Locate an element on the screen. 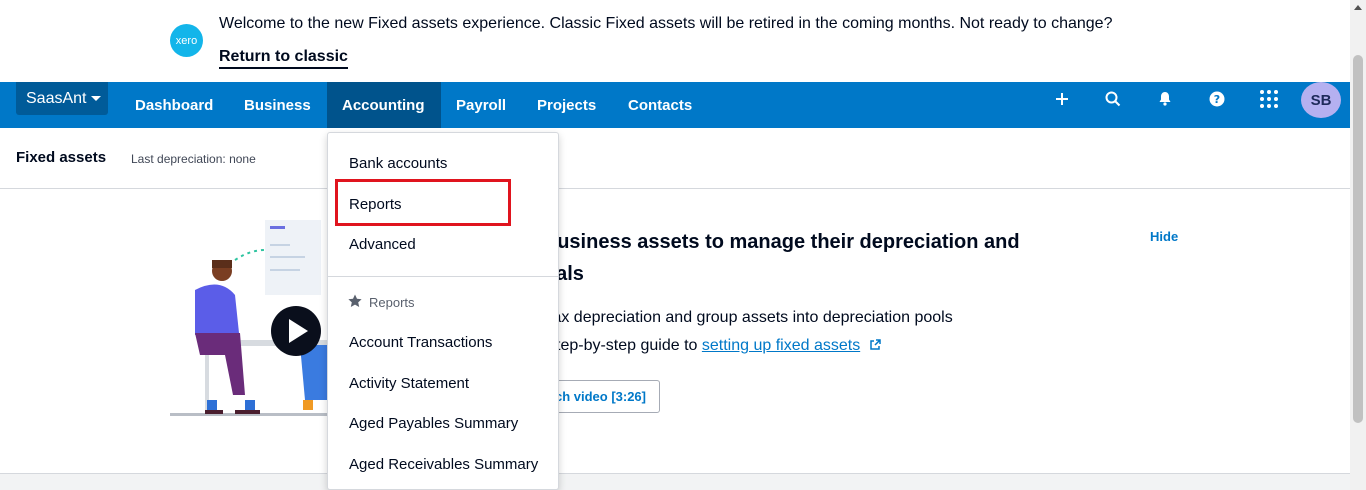  user-avatar: SB is located at coordinates (1321, 100).